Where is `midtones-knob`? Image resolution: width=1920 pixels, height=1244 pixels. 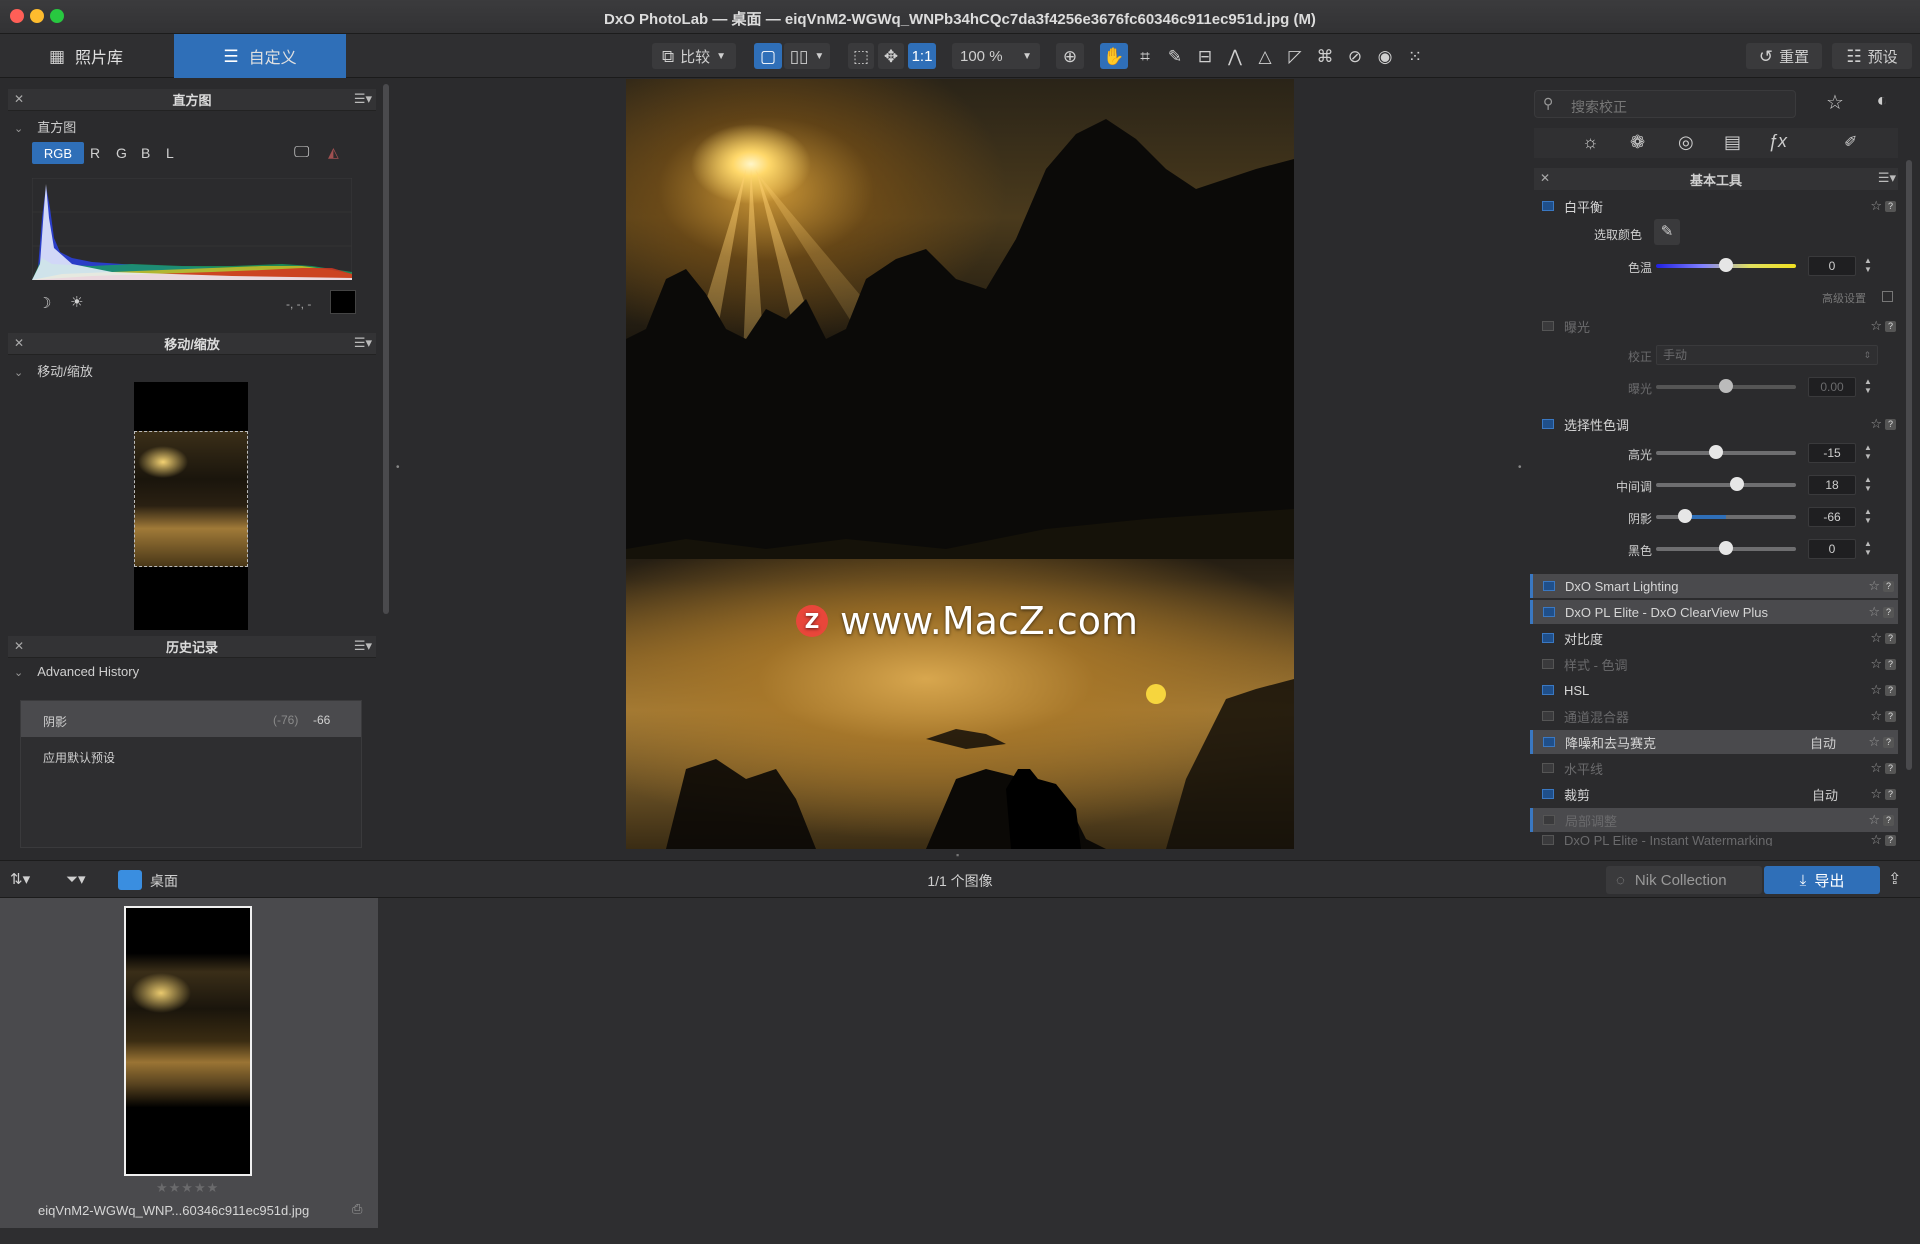
midtones-knob is located at coordinates (1737, 484).